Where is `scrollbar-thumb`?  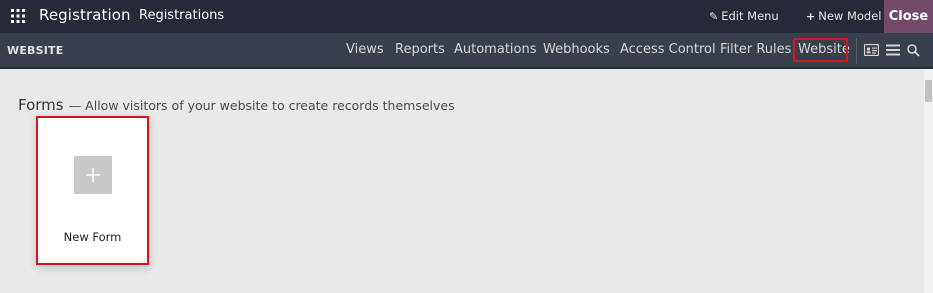
scrollbar-thumb is located at coordinates (928, 91).